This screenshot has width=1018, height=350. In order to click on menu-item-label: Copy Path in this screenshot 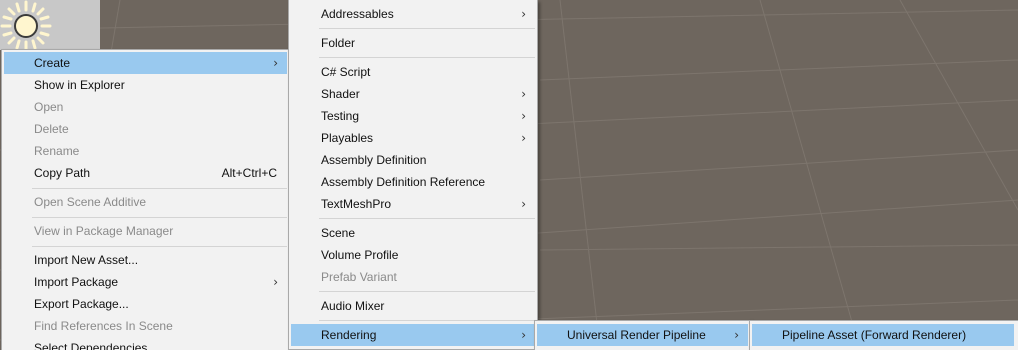, I will do `click(62, 173)`.